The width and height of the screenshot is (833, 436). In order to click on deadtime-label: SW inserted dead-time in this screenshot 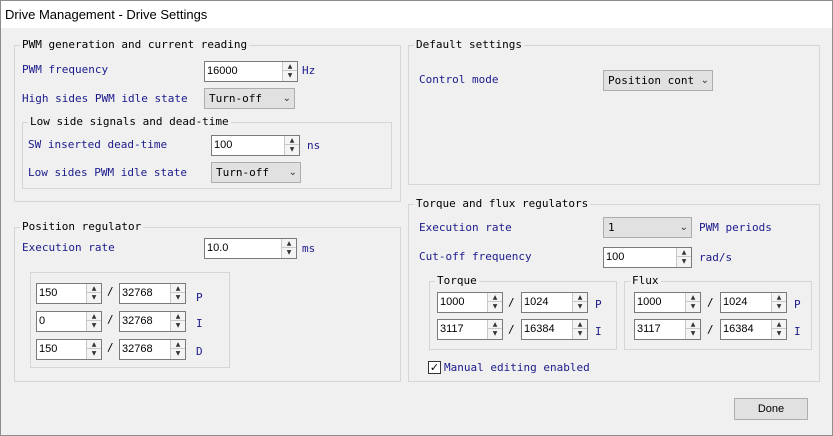, I will do `click(98, 144)`.